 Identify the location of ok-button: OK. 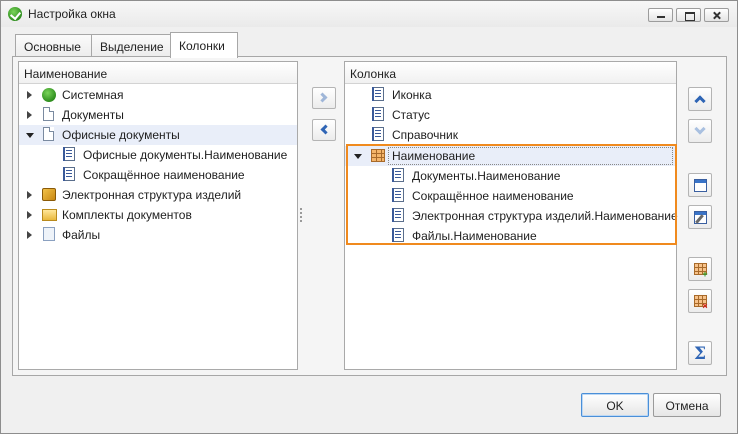
(615, 405).